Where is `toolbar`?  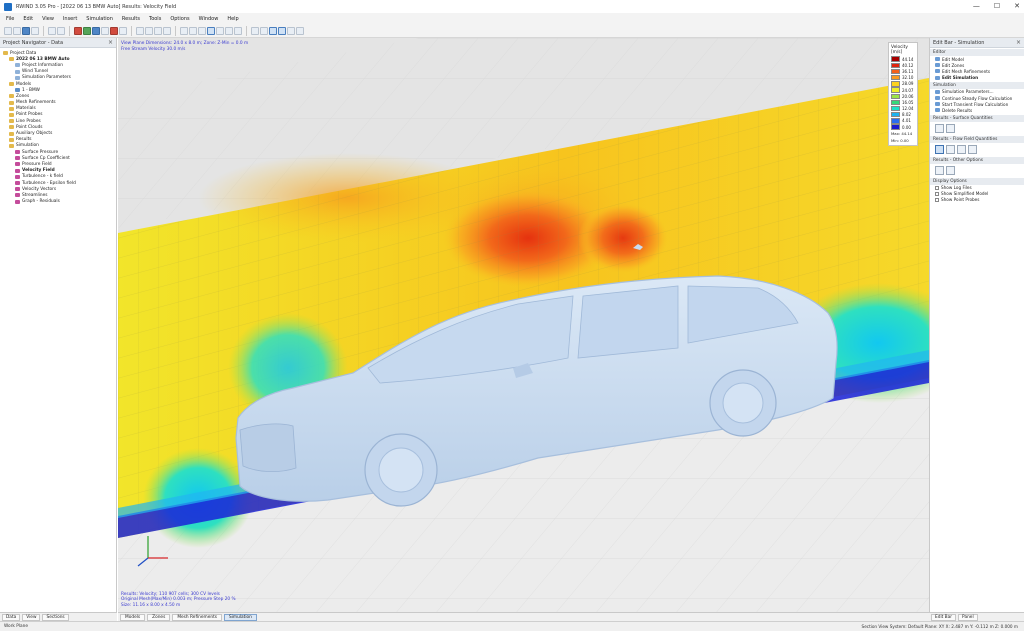
toolbar is located at coordinates (512, 31).